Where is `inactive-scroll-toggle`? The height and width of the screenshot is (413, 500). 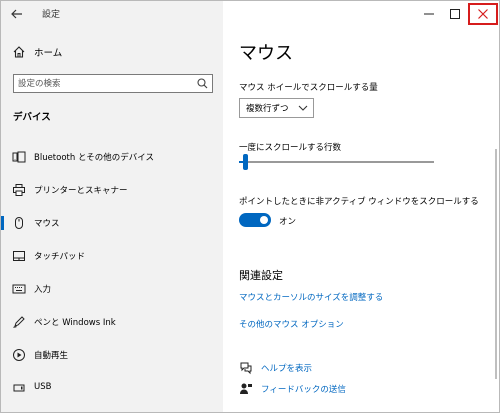
inactive-scroll-toggle is located at coordinates (255, 220).